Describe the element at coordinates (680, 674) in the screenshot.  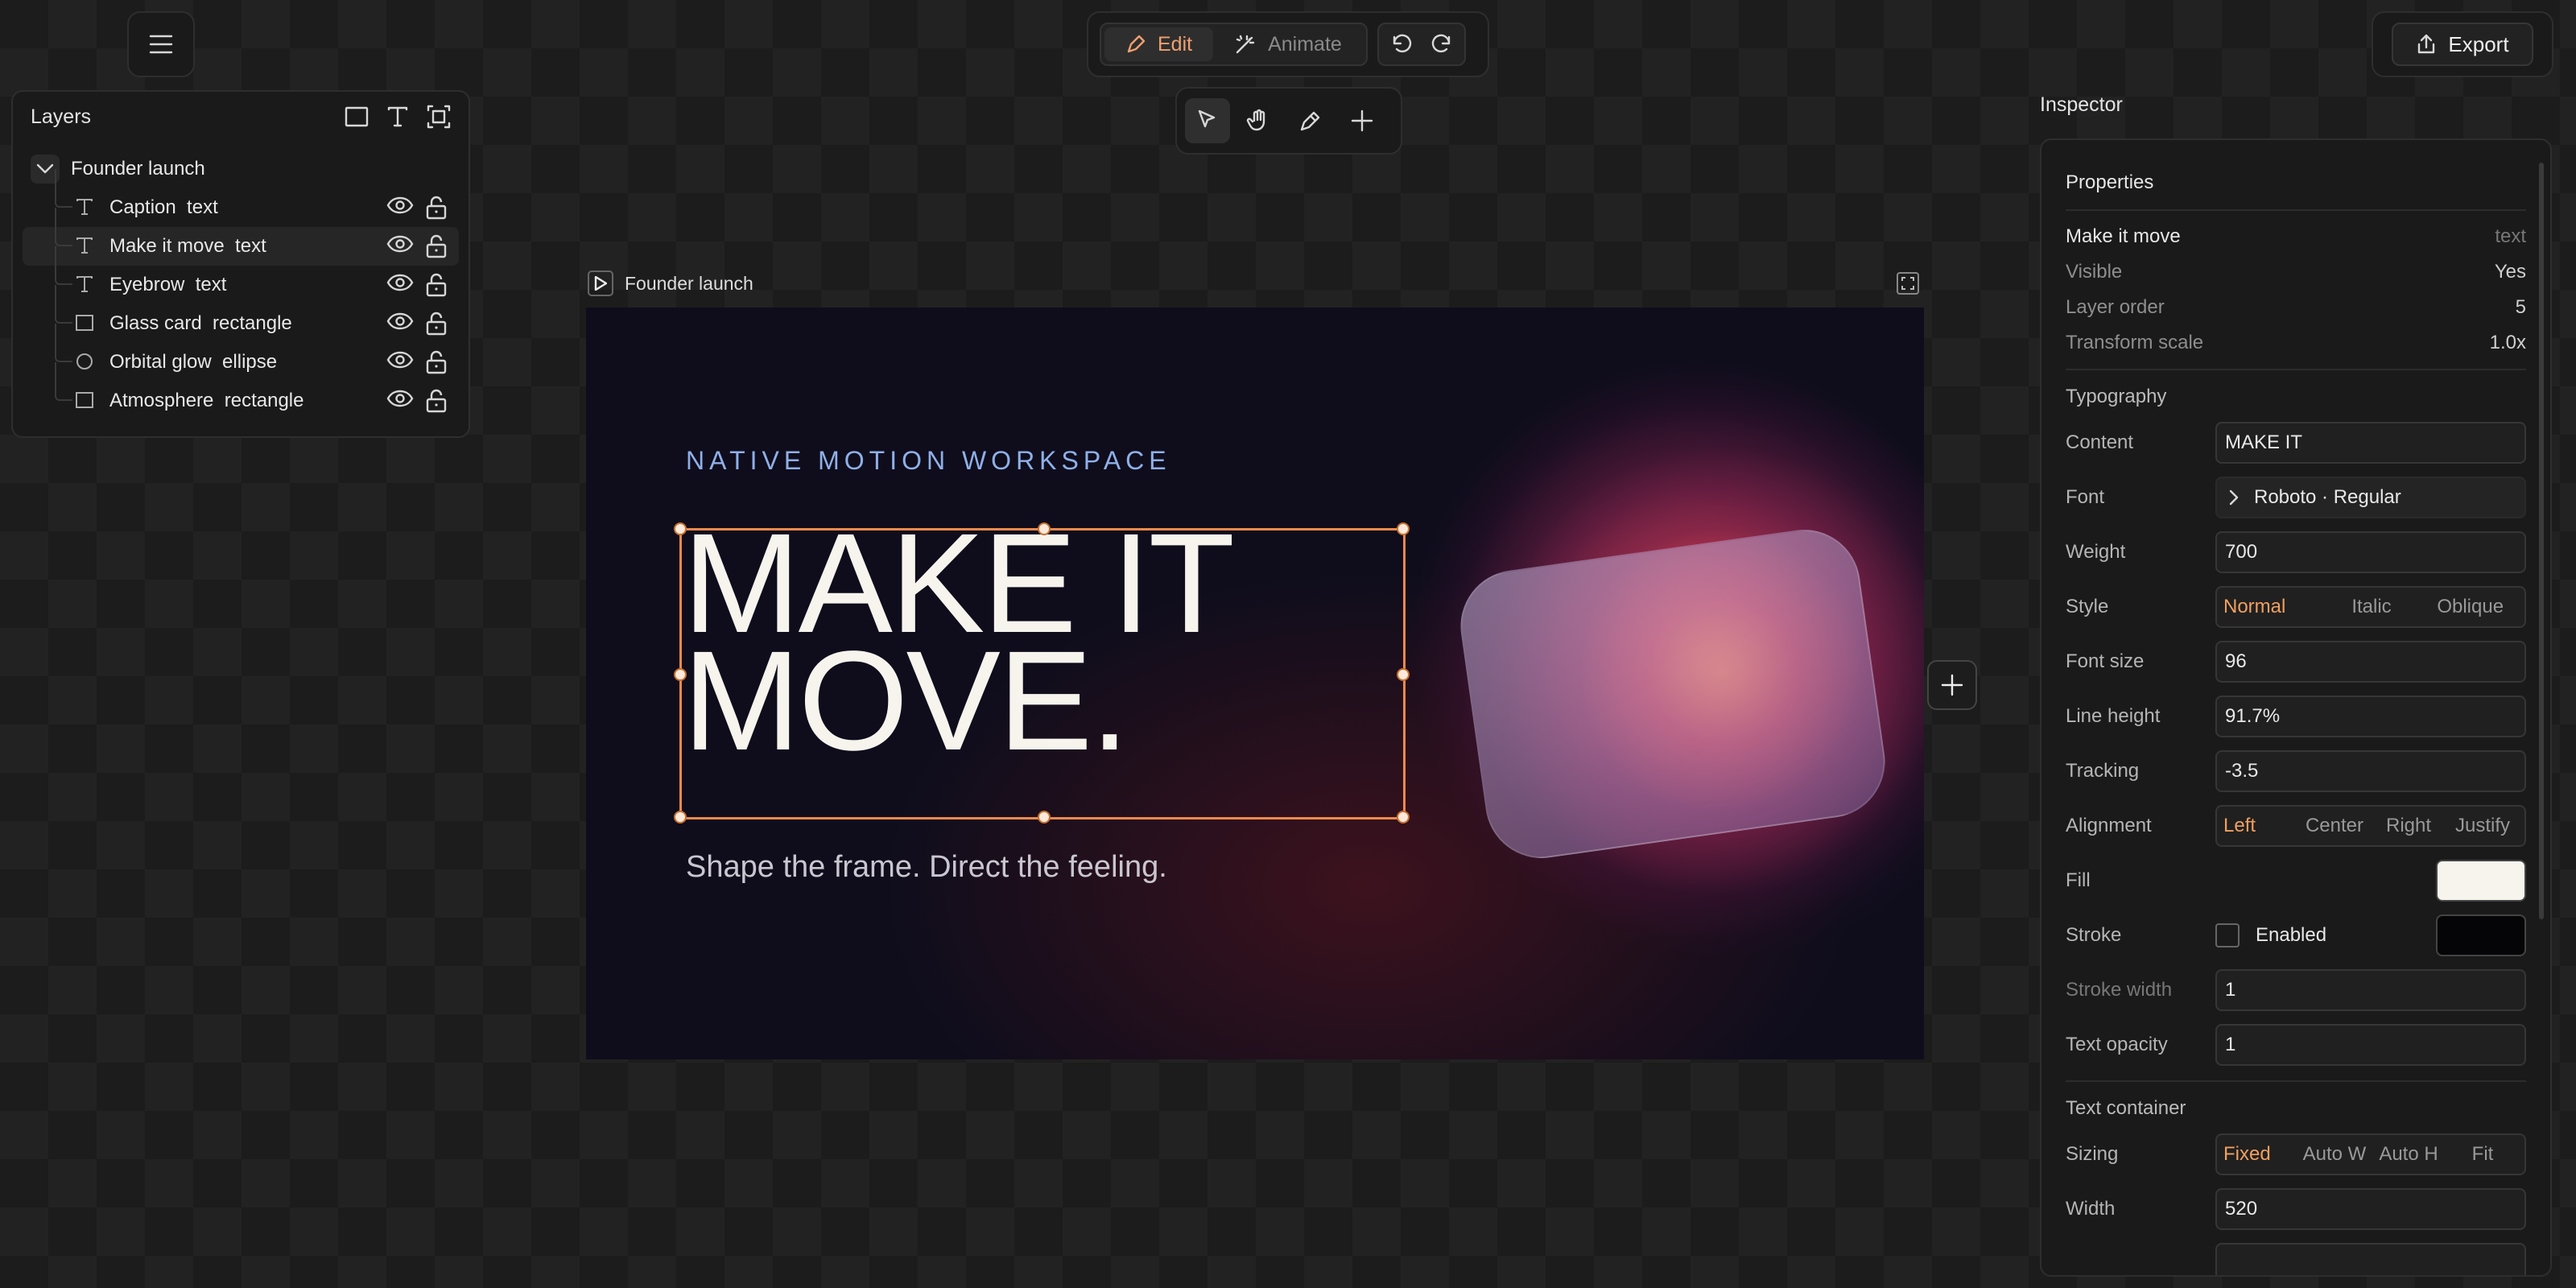
I see `resize-handle-w` at that location.